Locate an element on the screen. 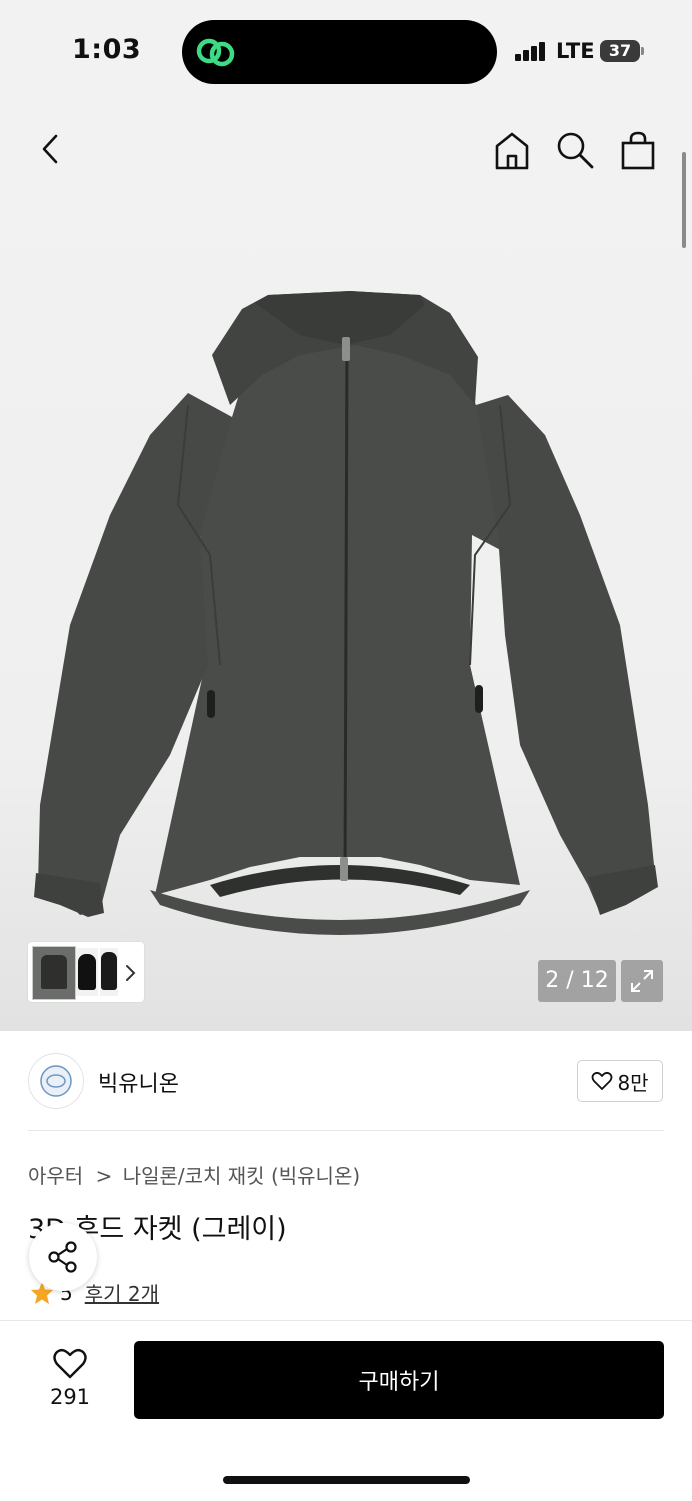 The width and height of the screenshot is (692, 1501). search-icon is located at coordinates (575, 150).